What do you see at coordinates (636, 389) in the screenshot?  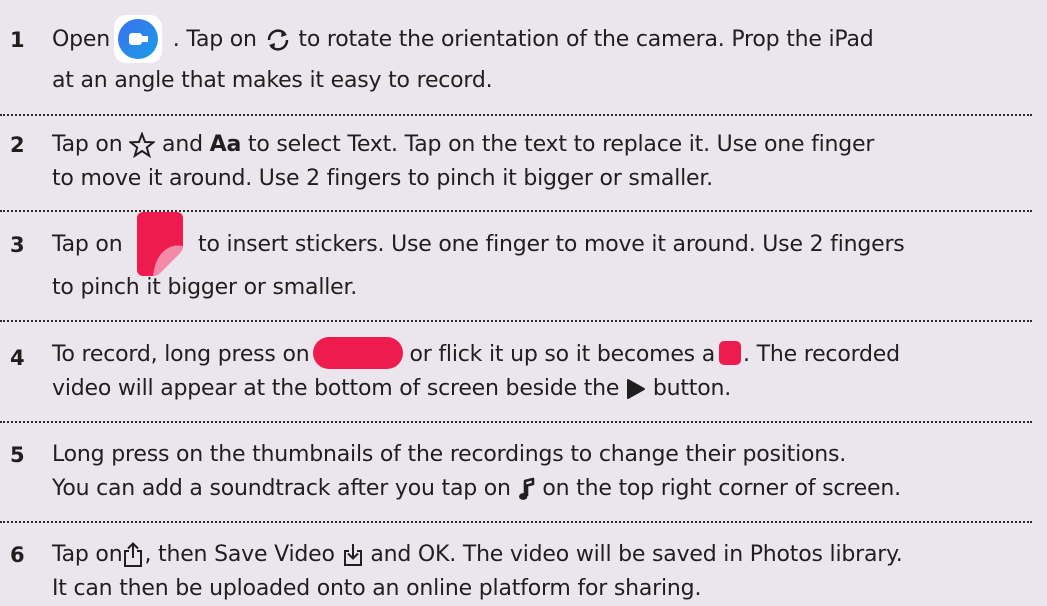 I see `play-icon` at bounding box center [636, 389].